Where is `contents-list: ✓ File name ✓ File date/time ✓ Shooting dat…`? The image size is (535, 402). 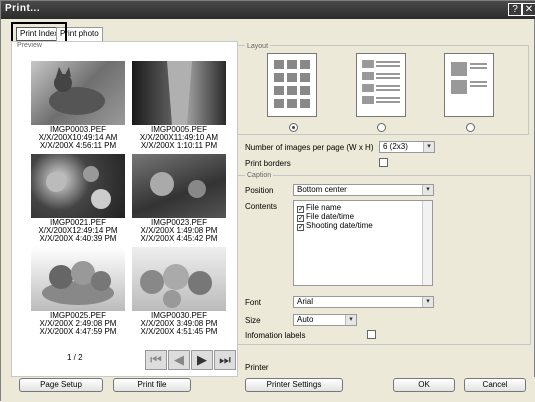 contents-list: ✓ File name ✓ File date/time ✓ Shooting dat… is located at coordinates (363, 243).